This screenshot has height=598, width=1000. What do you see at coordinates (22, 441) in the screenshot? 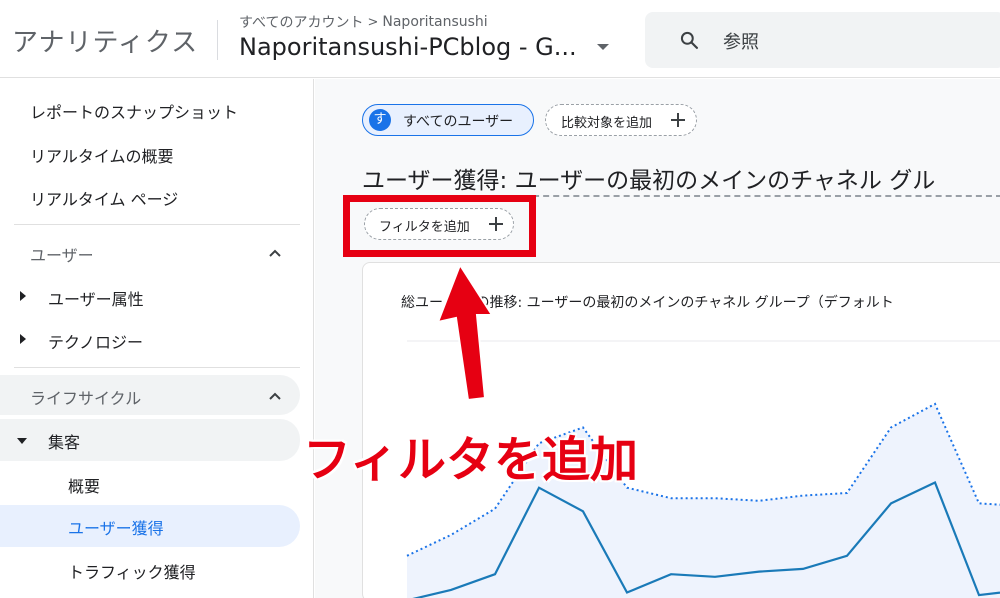
I see `collapse-arrow-icon` at bounding box center [22, 441].